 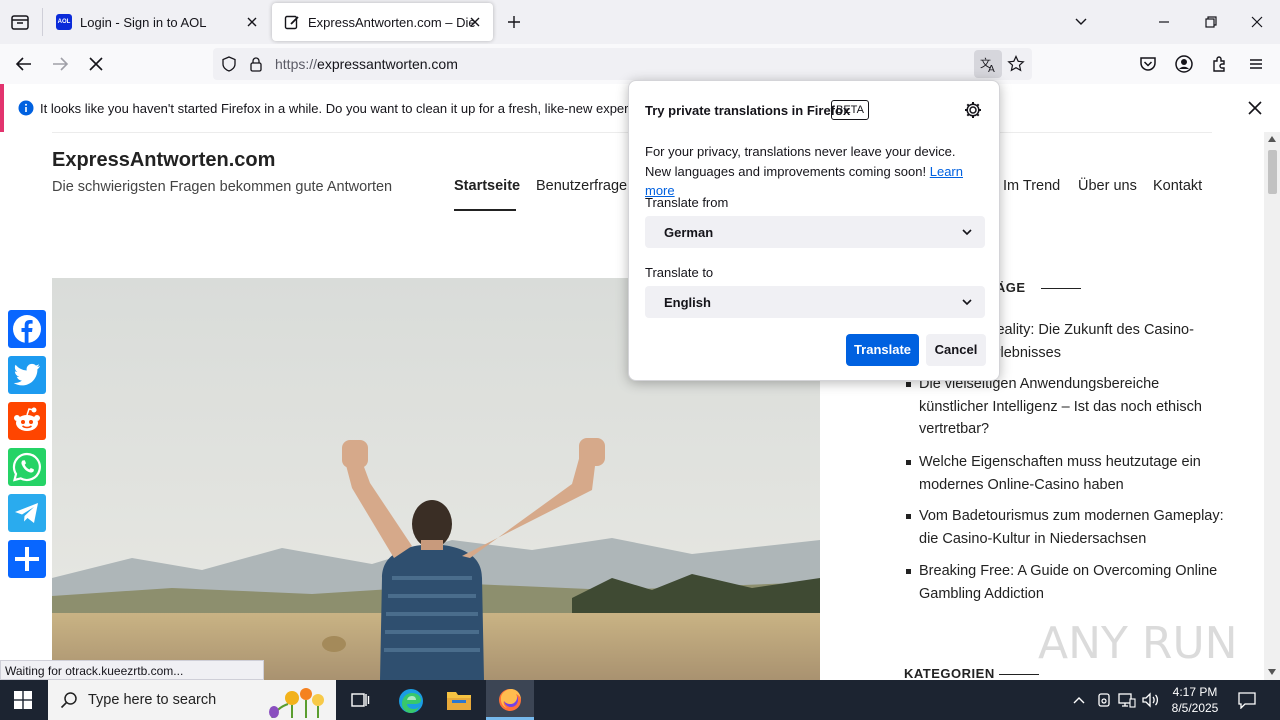 What do you see at coordinates (622, 64) in the screenshot?
I see `address-bar: https://expressantworten.com 文A` at bounding box center [622, 64].